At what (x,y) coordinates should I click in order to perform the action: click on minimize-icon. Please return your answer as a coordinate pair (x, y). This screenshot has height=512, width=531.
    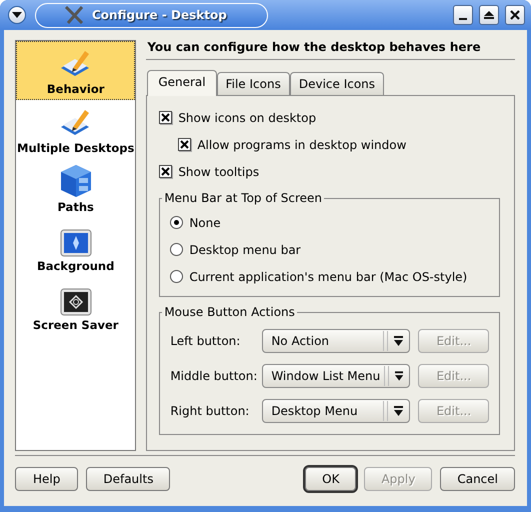
    Looking at the image, I should click on (463, 19).